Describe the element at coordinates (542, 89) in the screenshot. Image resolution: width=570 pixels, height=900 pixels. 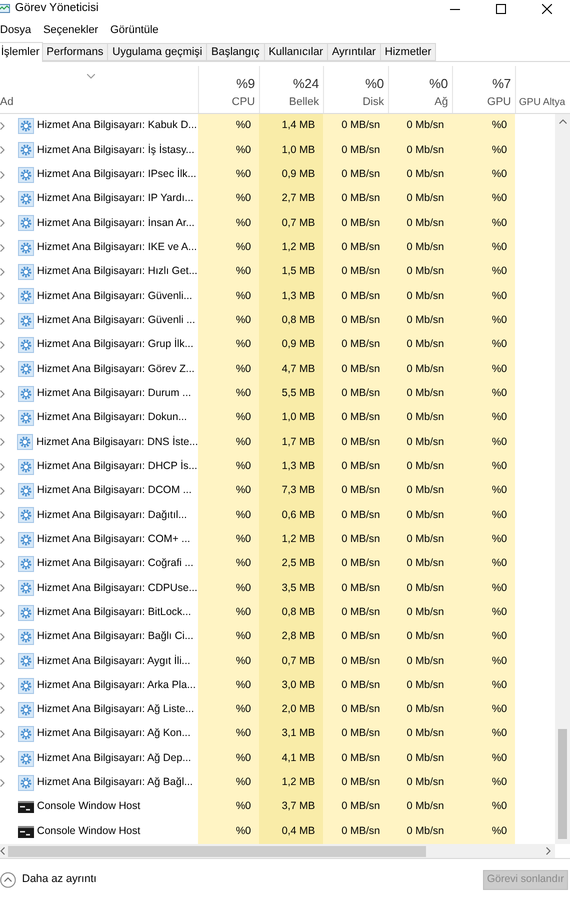
I see `column-header: GPU Altya` at that location.